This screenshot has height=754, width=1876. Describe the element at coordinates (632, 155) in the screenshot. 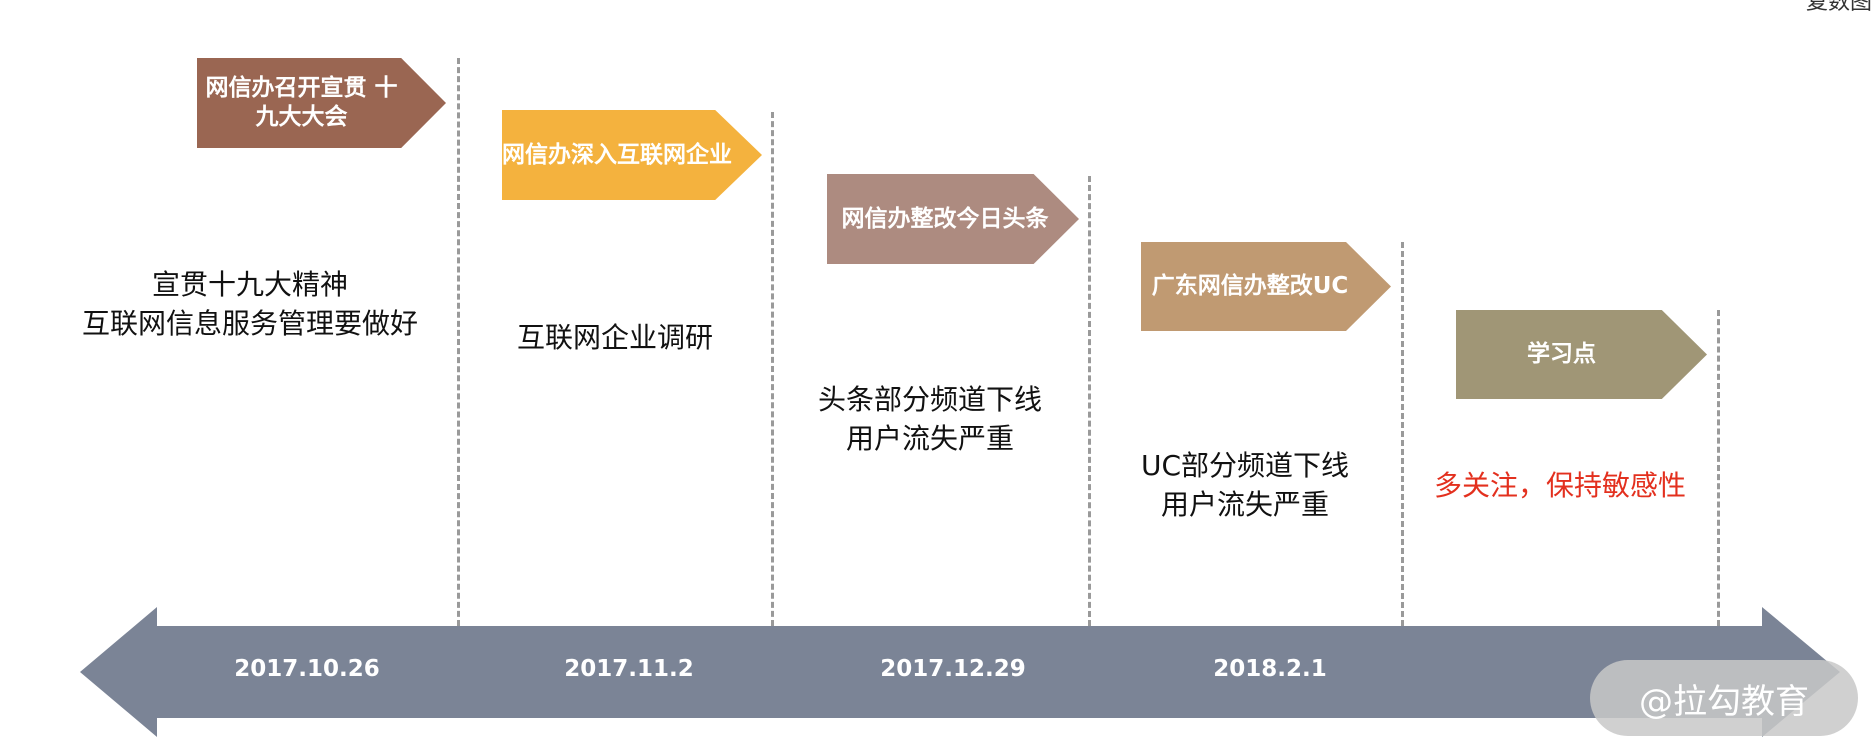

I see `milestone-tag-2: 网信办深入互联网企业` at that location.